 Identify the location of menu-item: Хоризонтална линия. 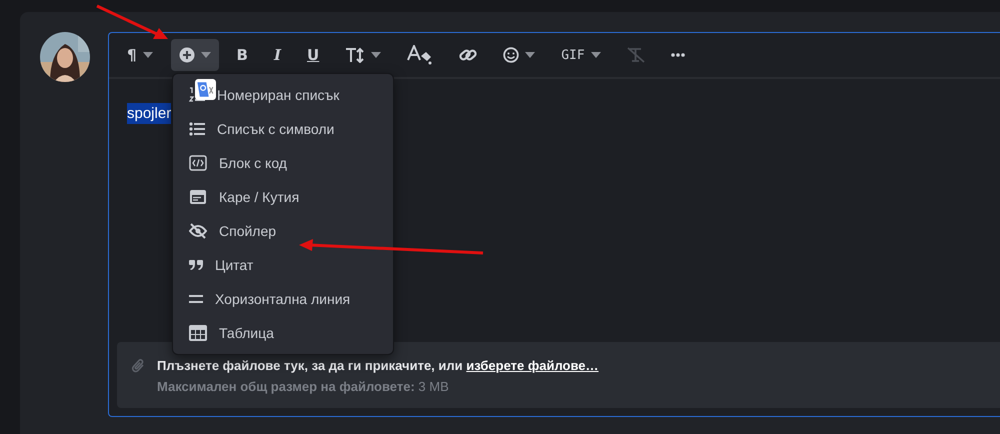
(283, 299).